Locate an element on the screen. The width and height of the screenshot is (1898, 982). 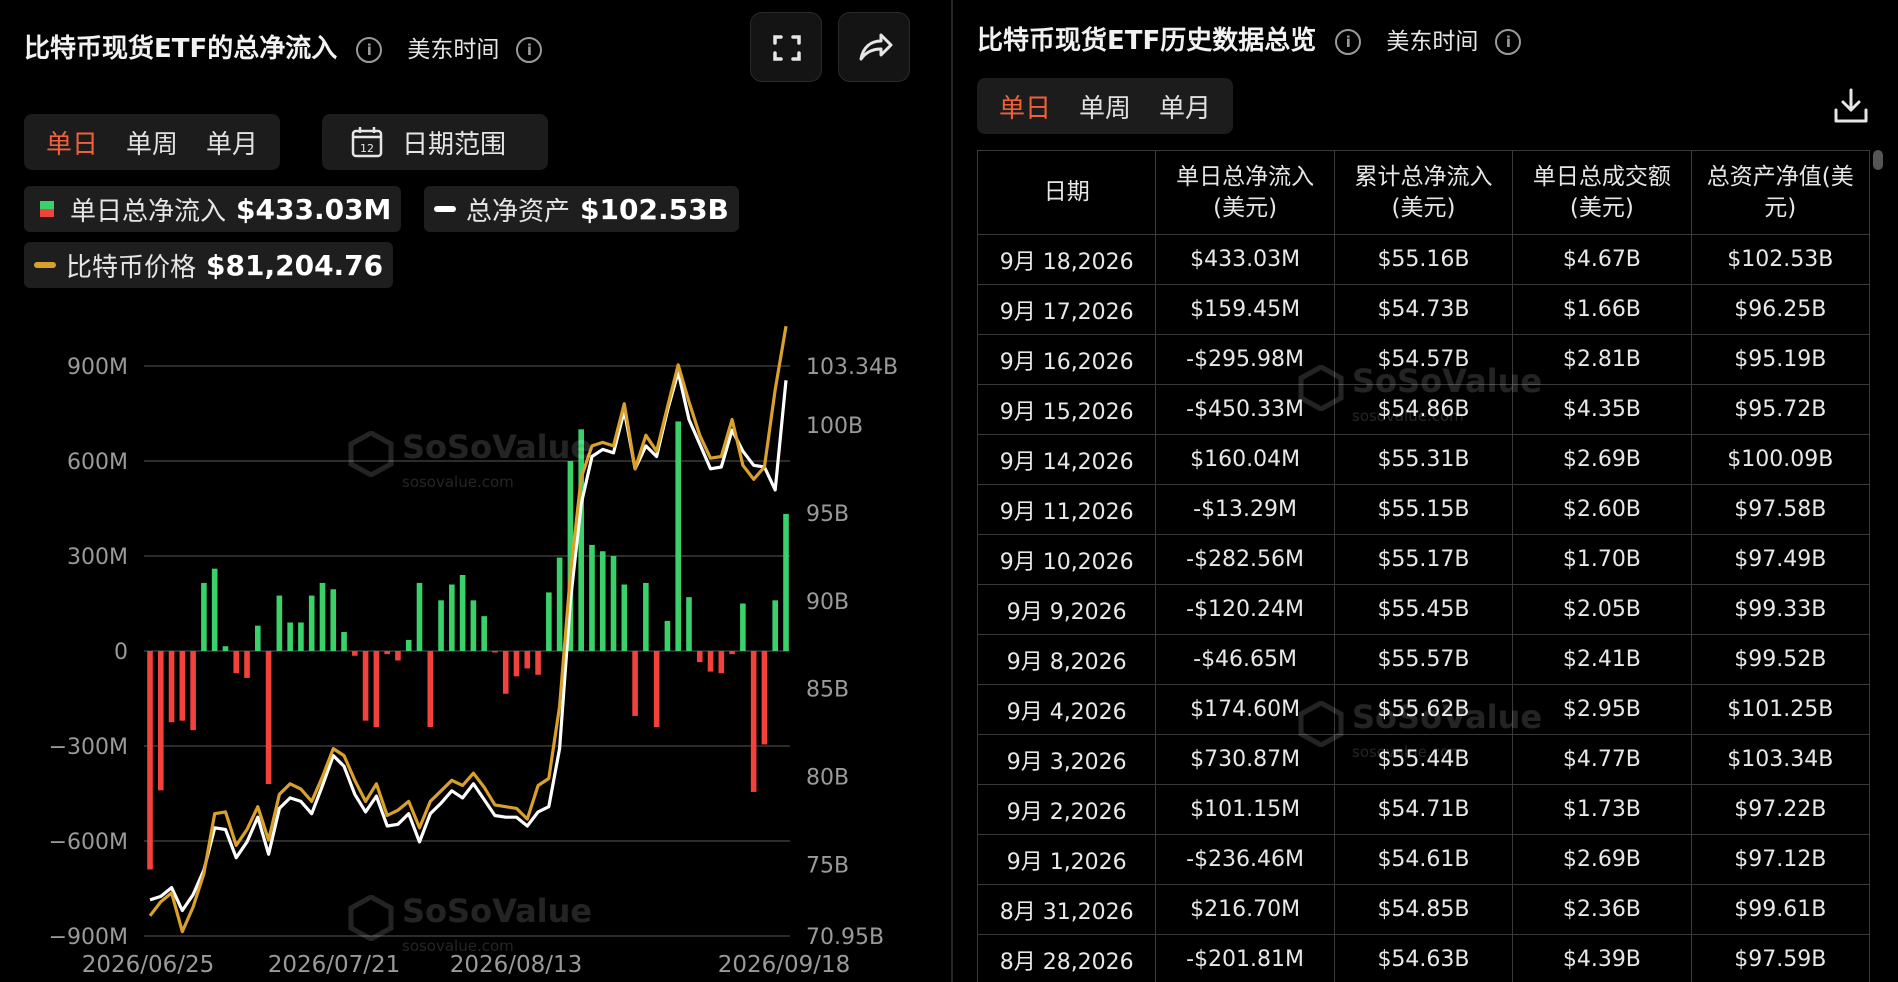
table-row: 8月 31,2026 $216.70M $54.85B $2.36B $99.61B is located at coordinates (1423, 909).